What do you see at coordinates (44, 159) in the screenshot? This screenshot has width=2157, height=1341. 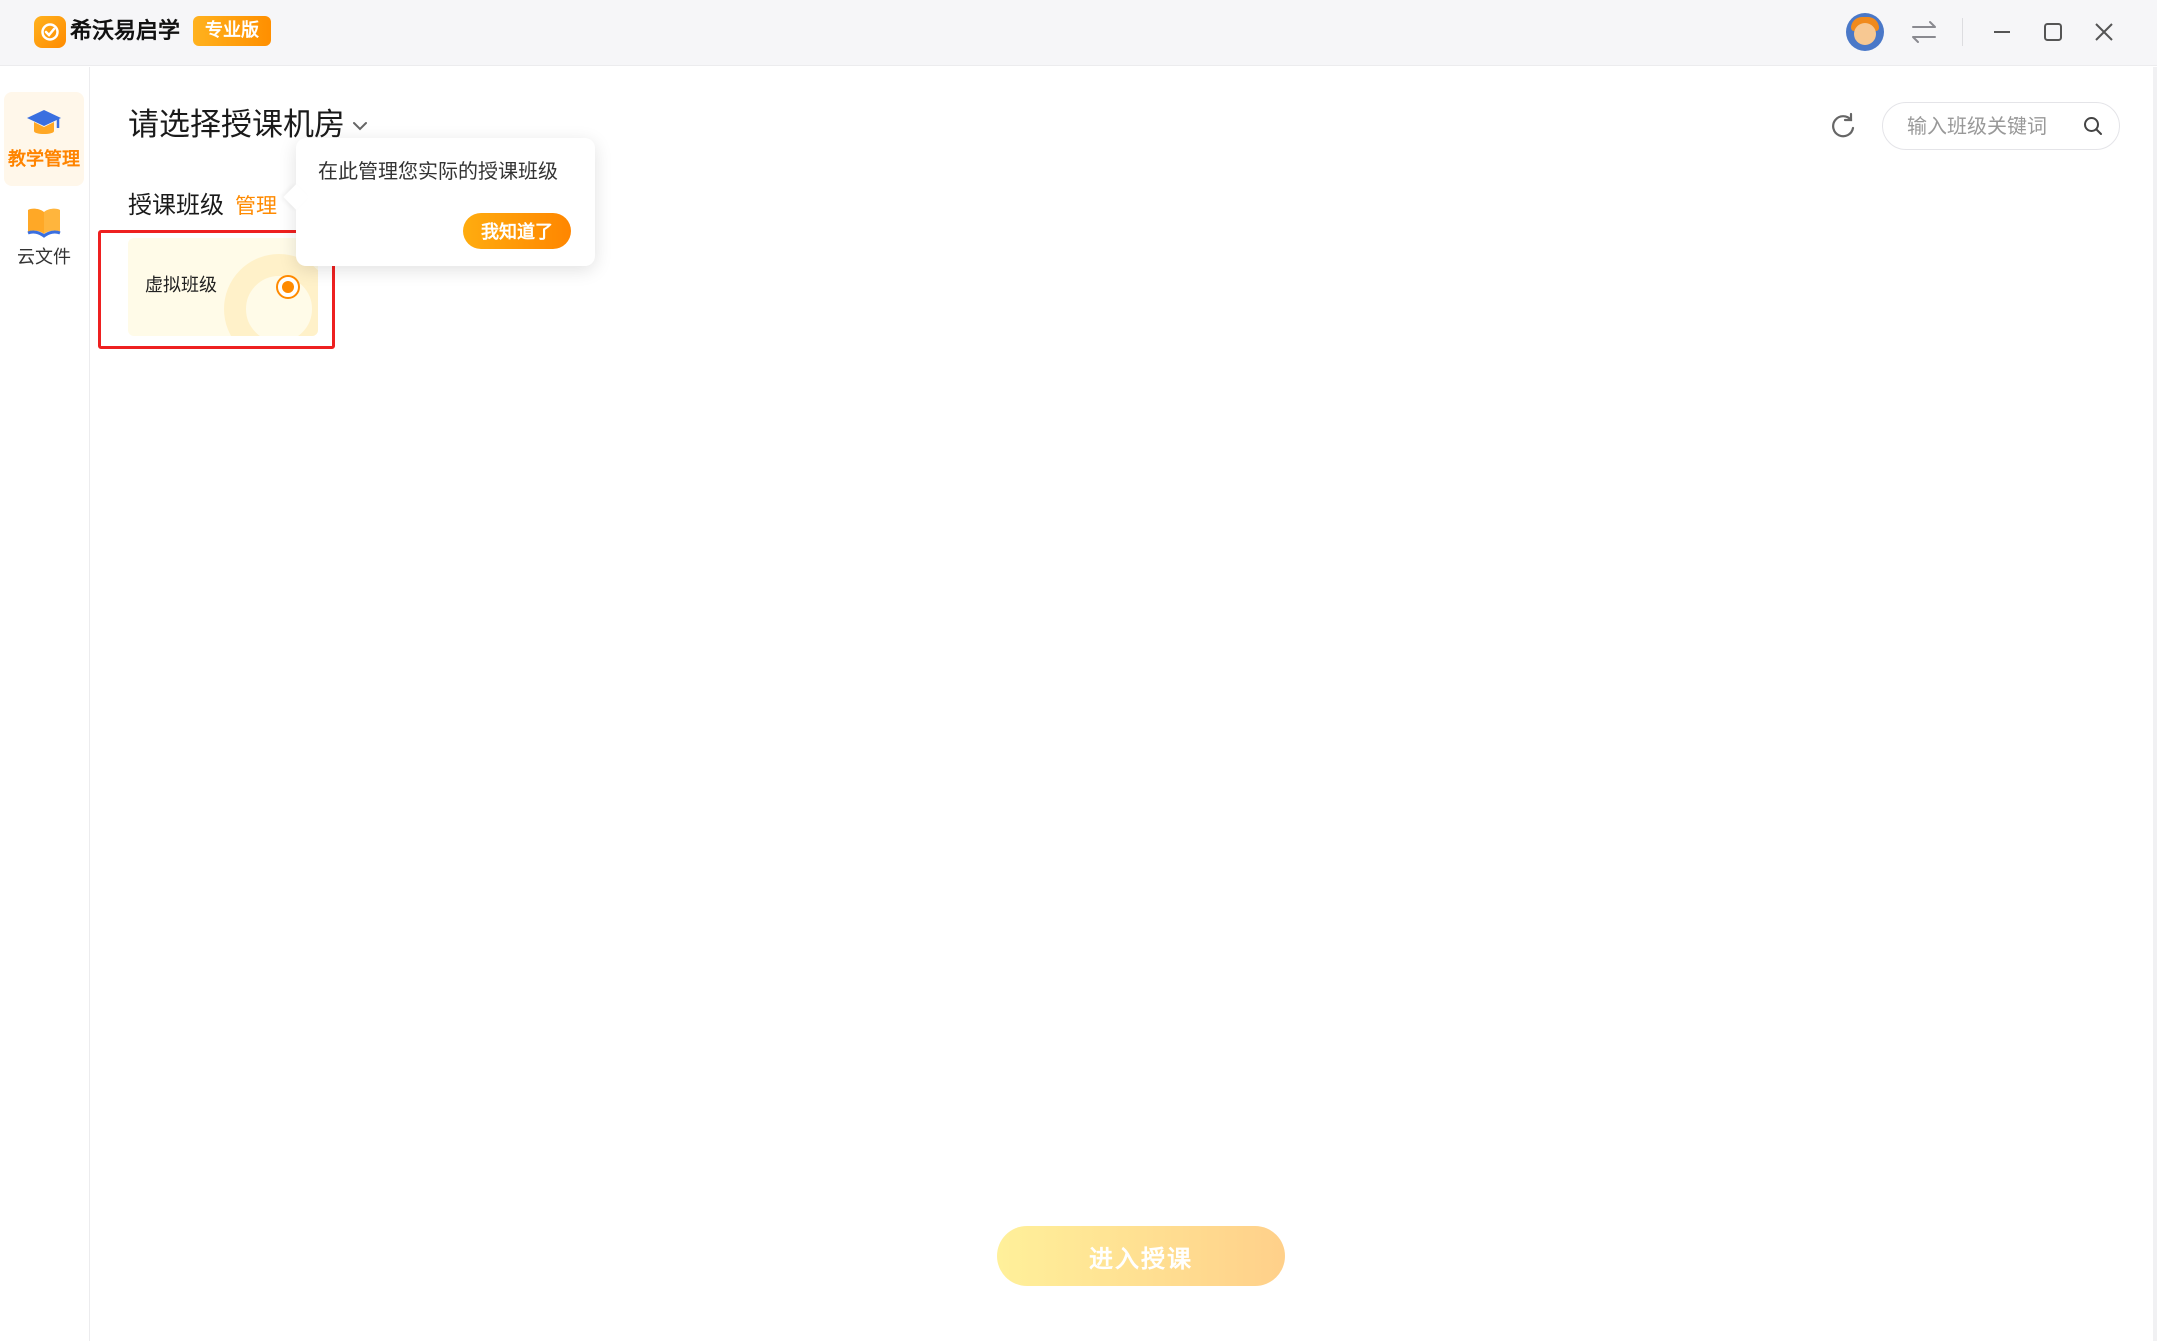 I see `sidebar-item-label: 教学管理` at bounding box center [44, 159].